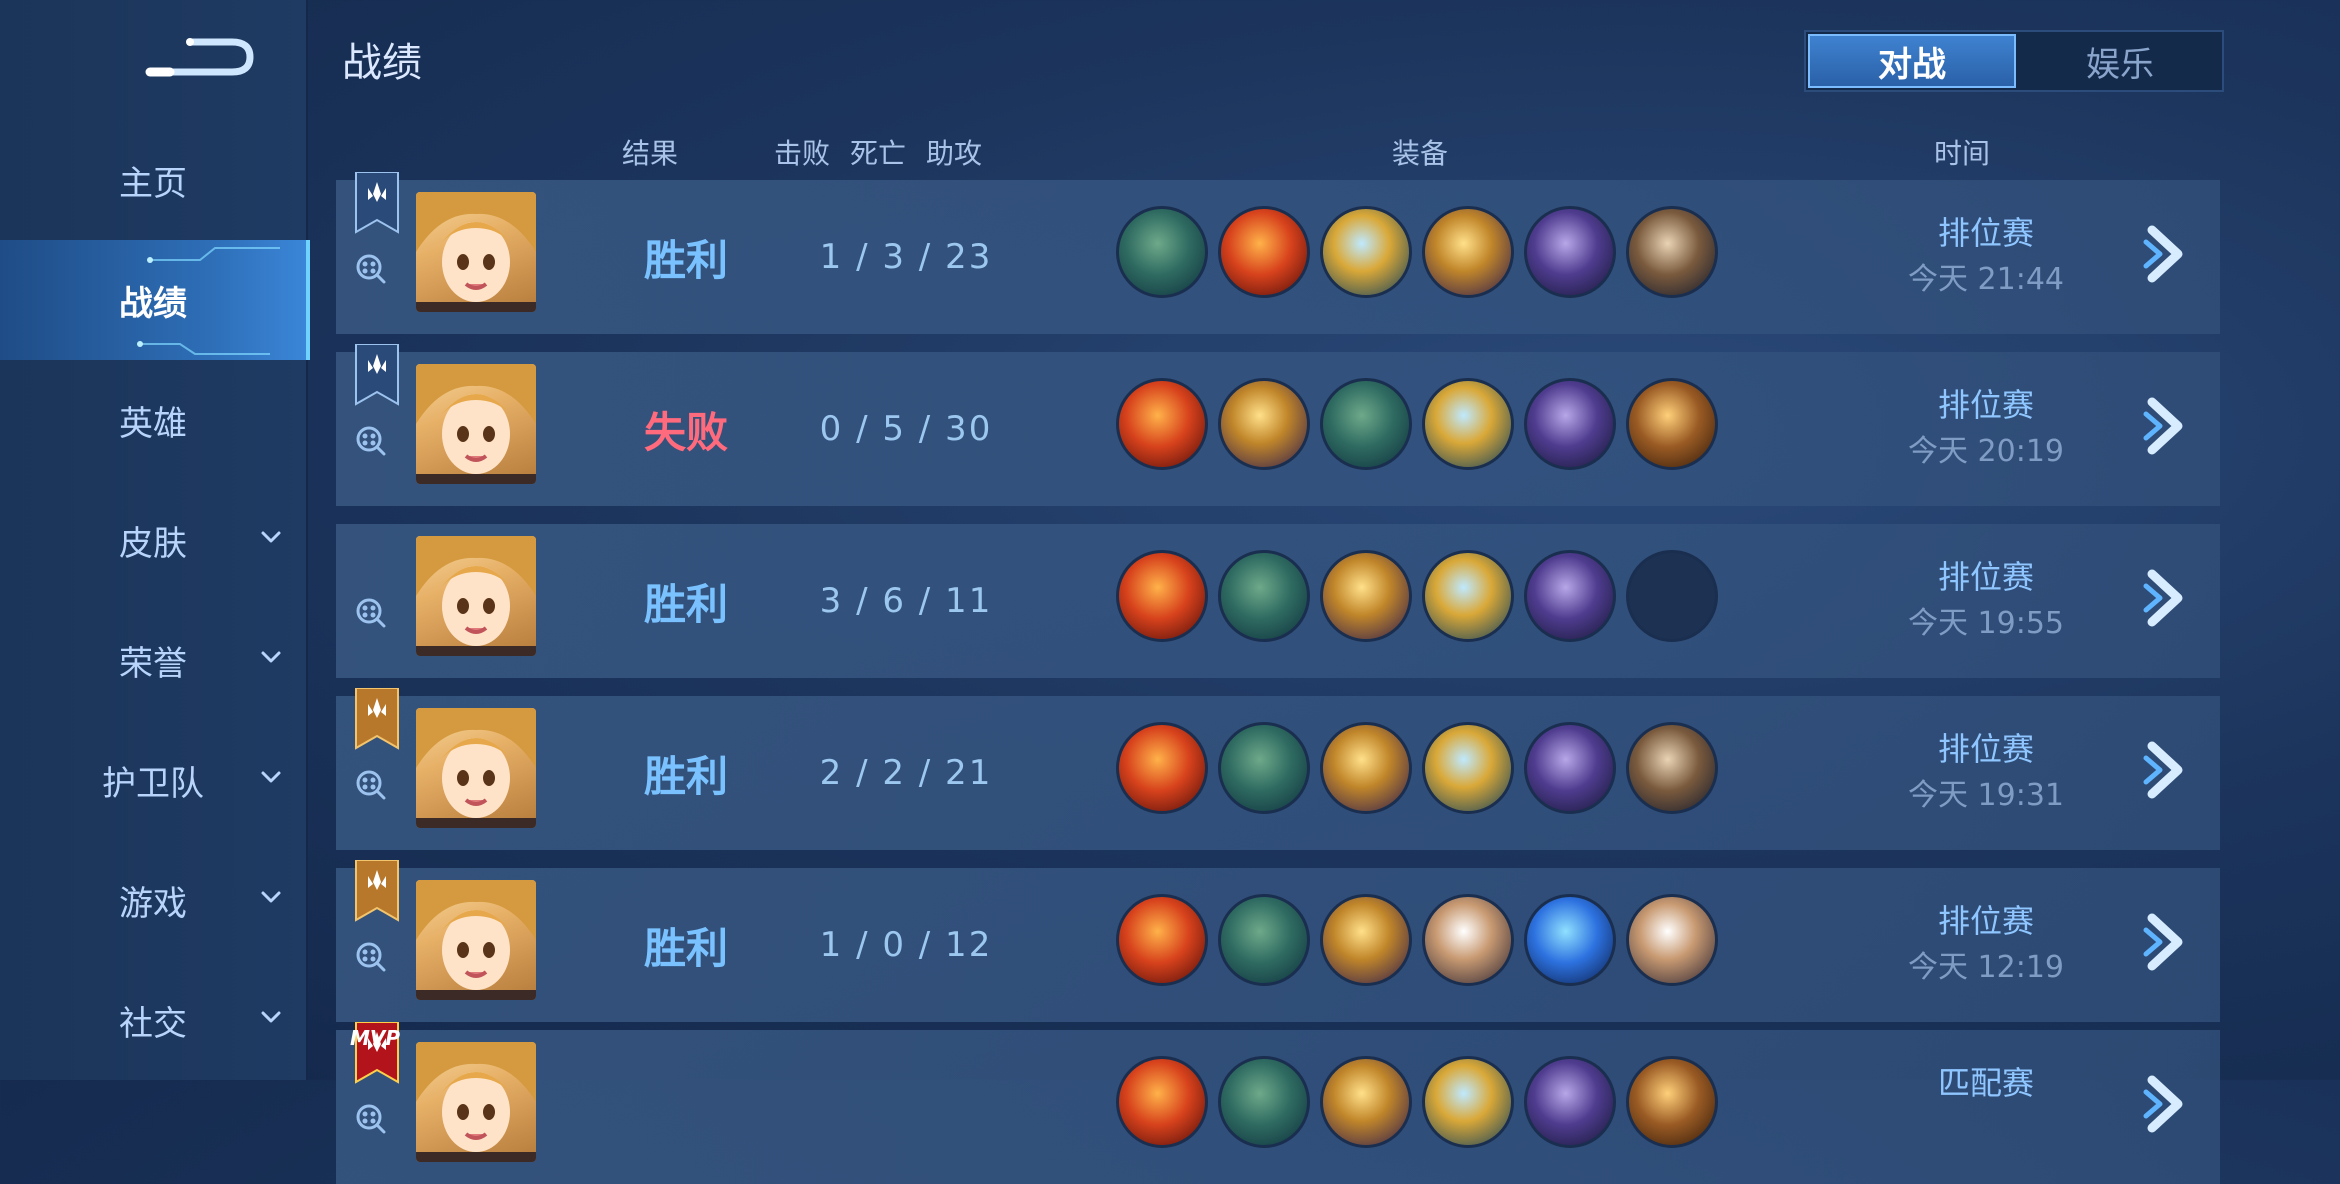 The height and width of the screenshot is (1184, 2340). What do you see at coordinates (1985, 1083) in the screenshot?
I see `match-mode: 匹配赛` at bounding box center [1985, 1083].